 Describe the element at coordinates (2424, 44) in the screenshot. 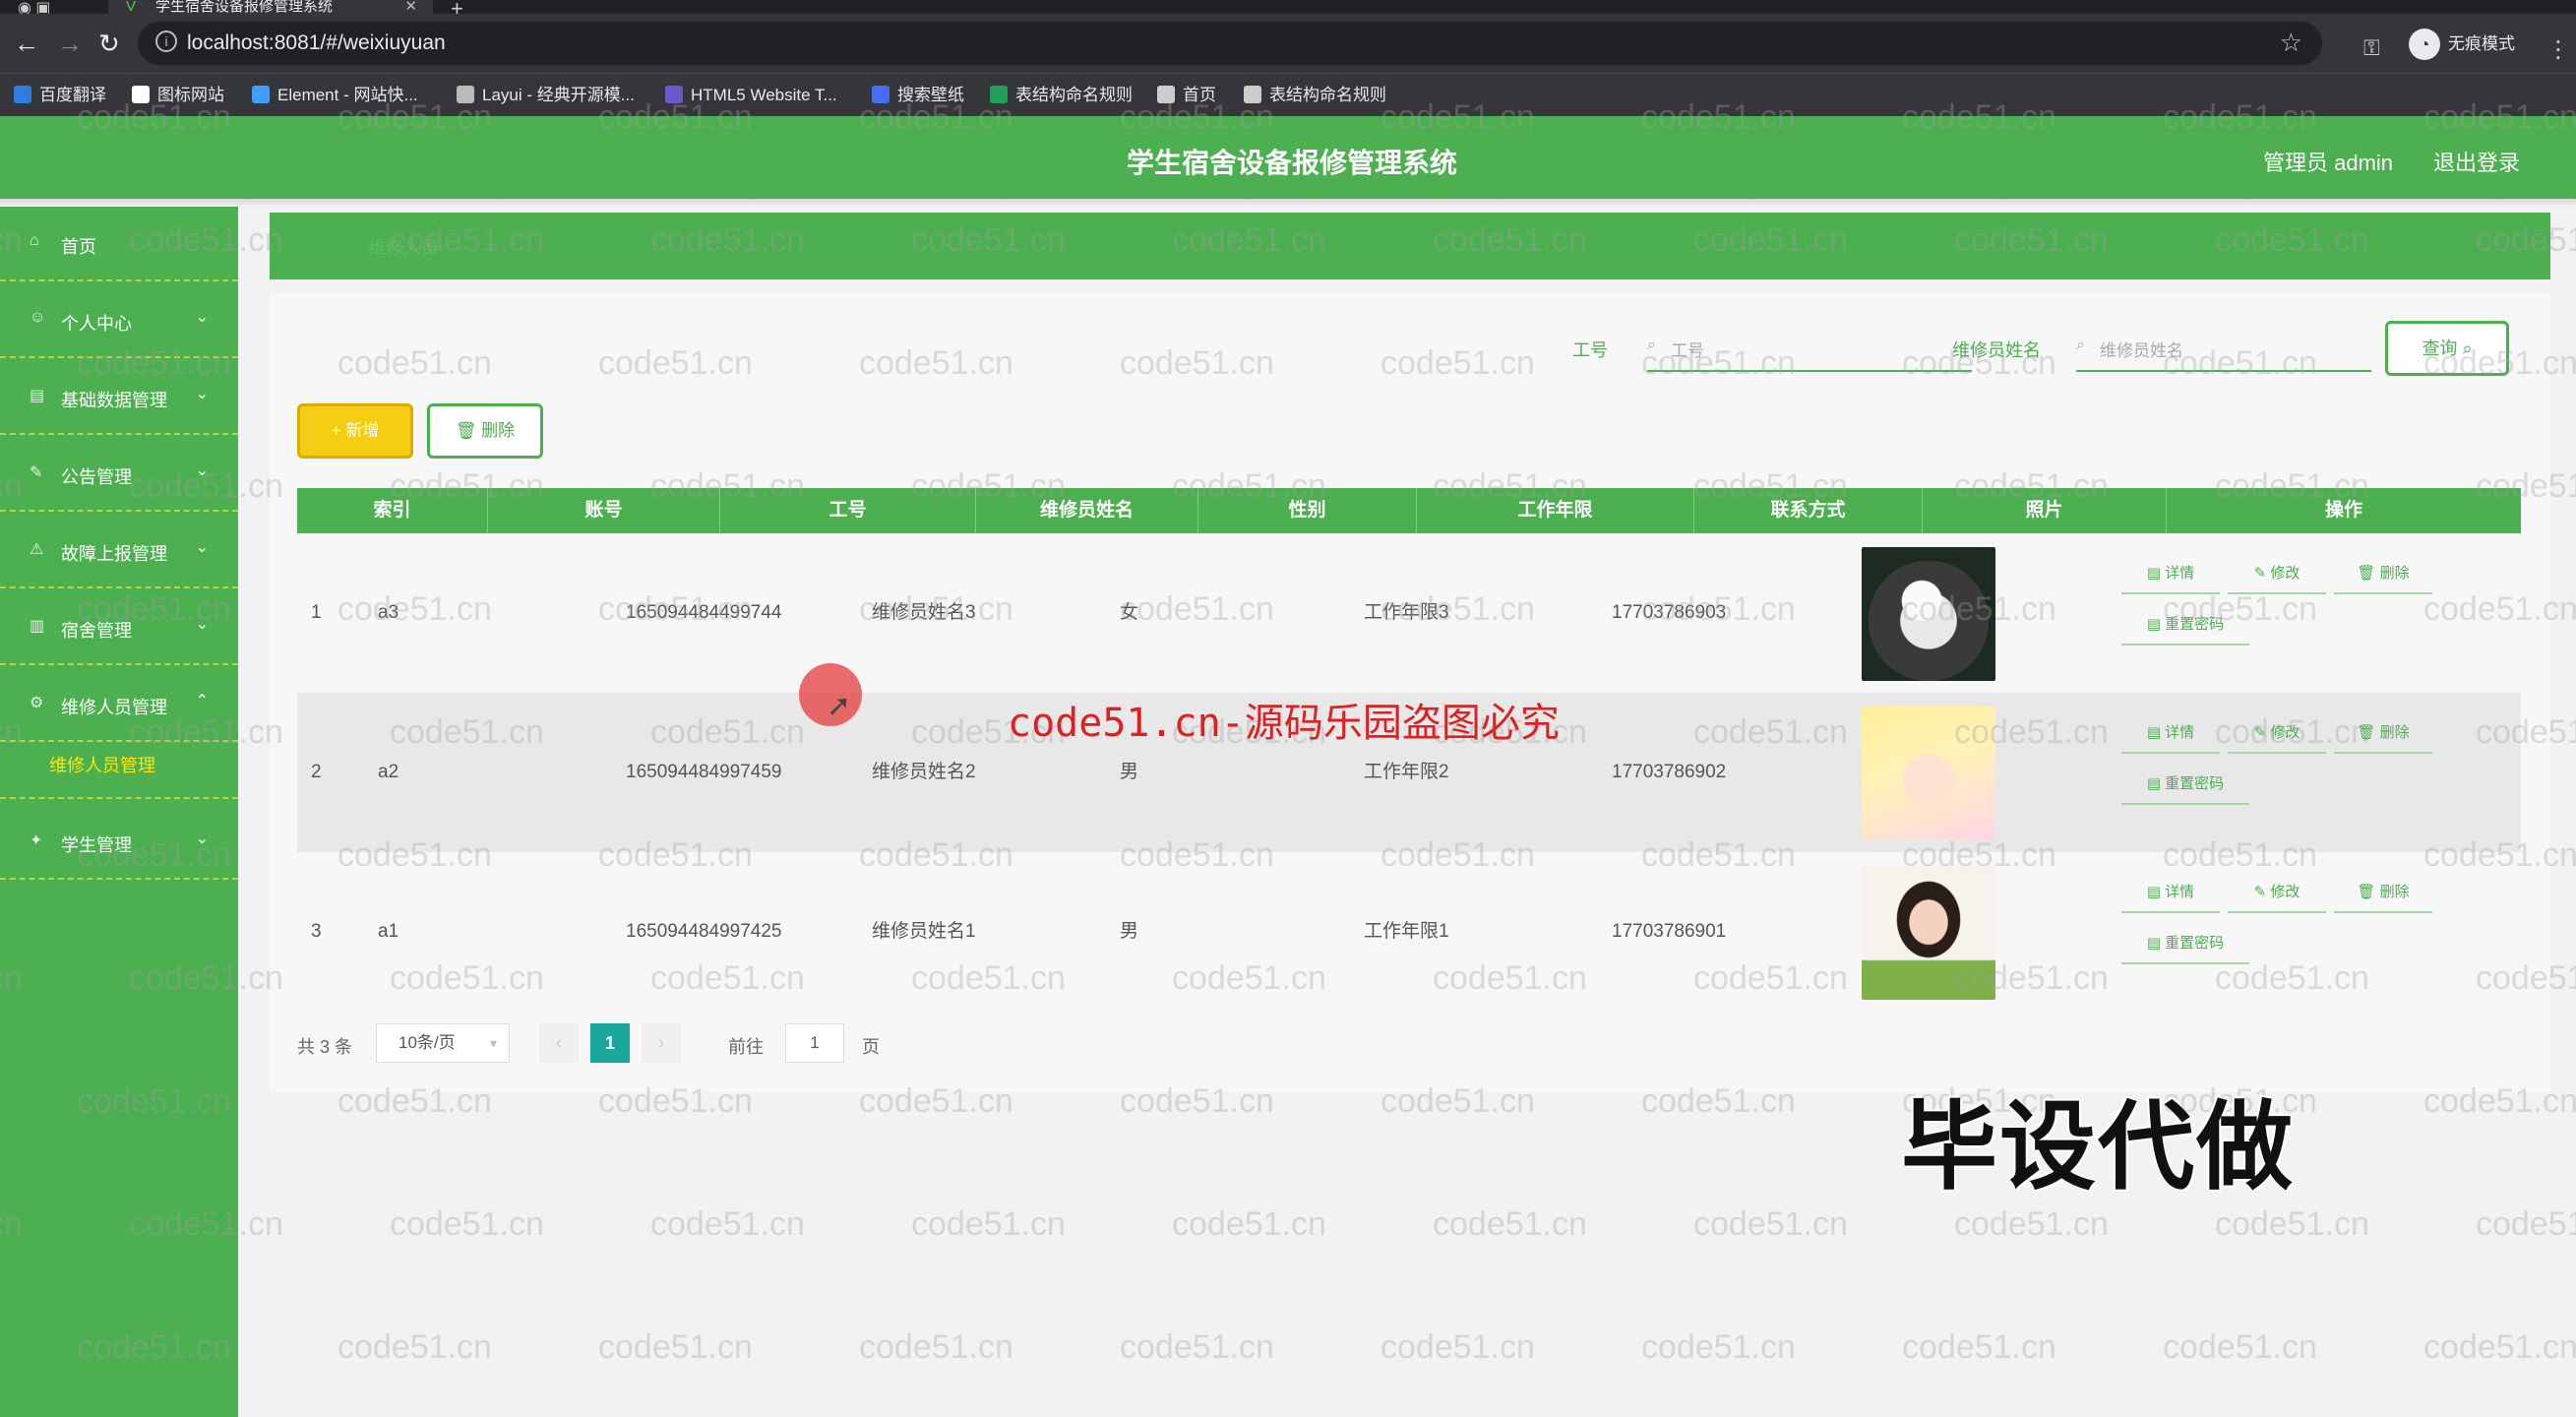

I see `incognito-icon: ◔` at that location.